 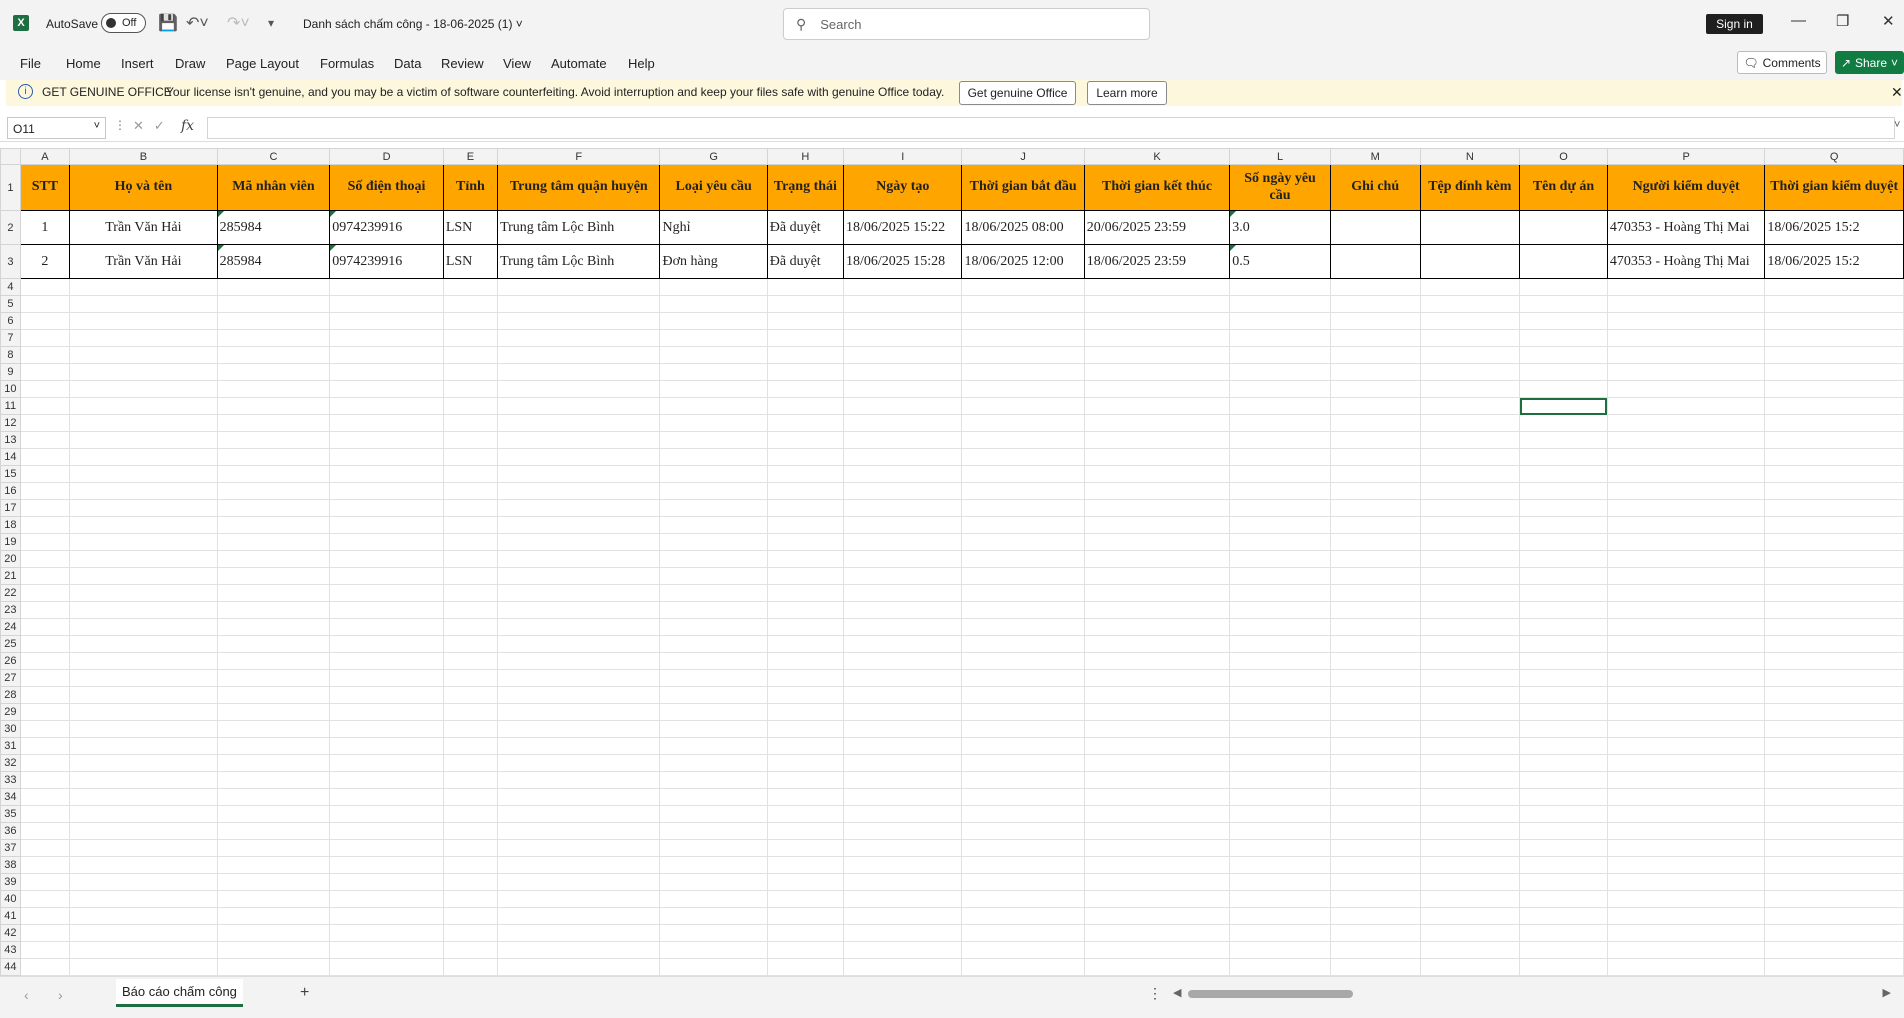 I want to click on cell-j6, so click(x=1023, y=321).